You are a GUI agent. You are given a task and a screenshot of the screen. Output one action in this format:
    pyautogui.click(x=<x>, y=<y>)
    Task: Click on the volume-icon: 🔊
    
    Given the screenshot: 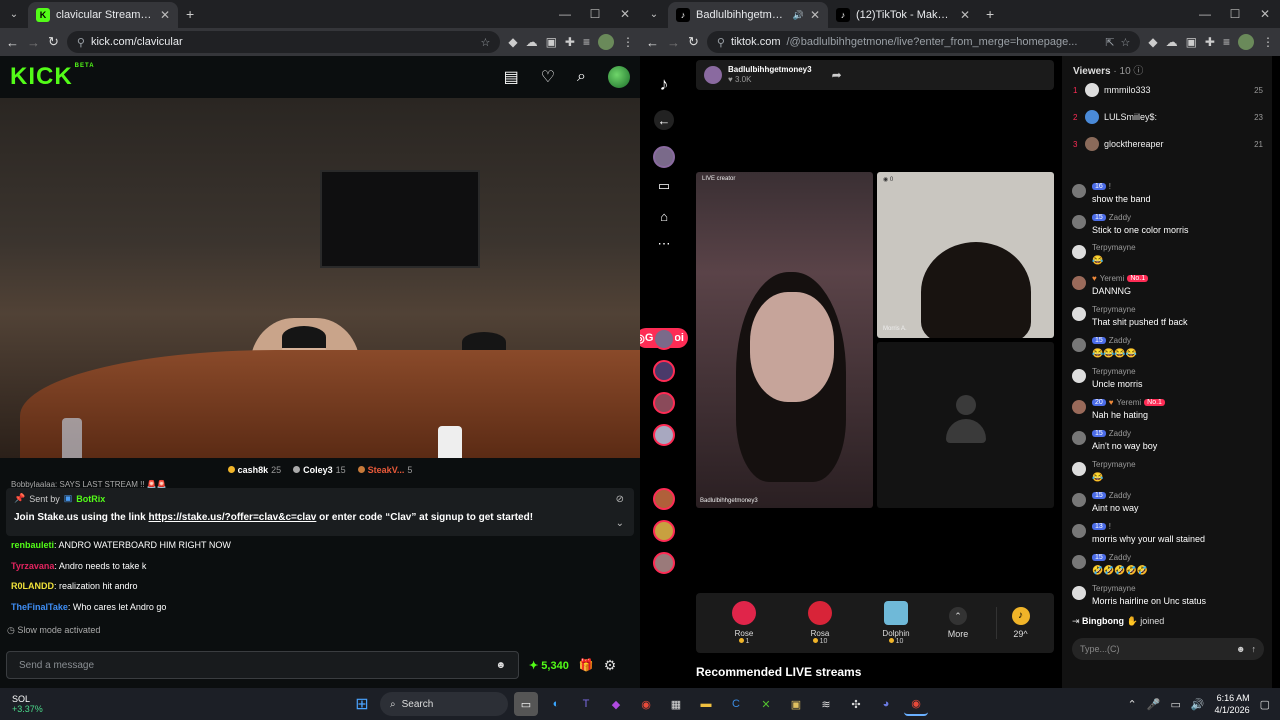 What is the action you would take?
    pyautogui.click(x=1198, y=704)
    